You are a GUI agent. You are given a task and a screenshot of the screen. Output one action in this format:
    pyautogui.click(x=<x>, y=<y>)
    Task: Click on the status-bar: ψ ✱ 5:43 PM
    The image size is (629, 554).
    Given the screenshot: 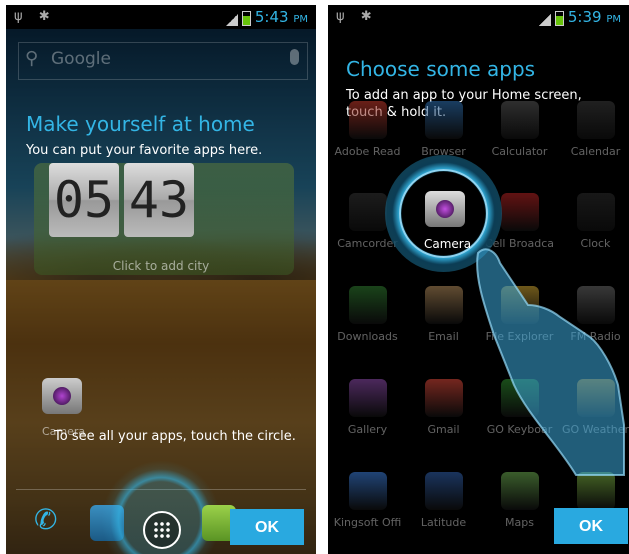 What is the action you would take?
    pyautogui.click(x=161, y=17)
    